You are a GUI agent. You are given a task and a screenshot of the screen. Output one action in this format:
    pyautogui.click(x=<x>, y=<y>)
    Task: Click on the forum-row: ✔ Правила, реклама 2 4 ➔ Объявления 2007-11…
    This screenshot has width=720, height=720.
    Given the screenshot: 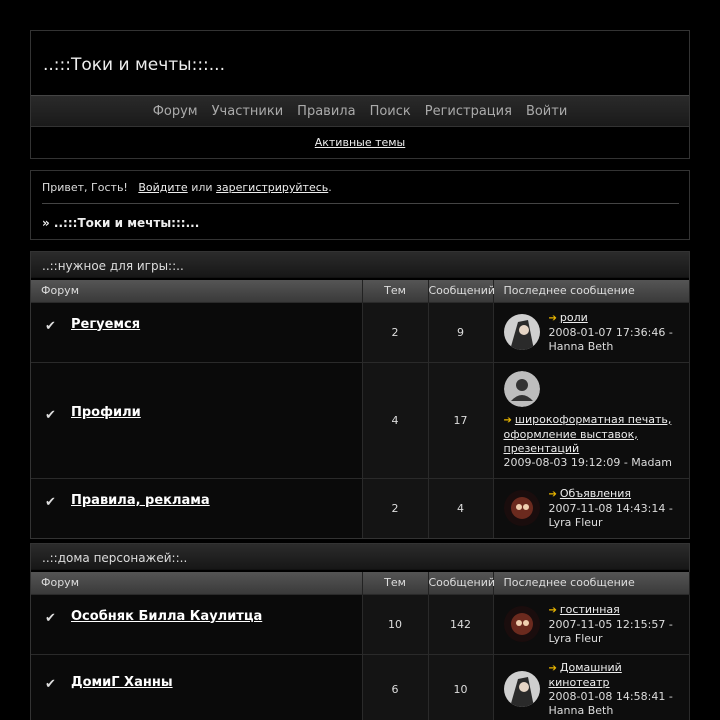 What is the action you would take?
    pyautogui.click(x=360, y=507)
    